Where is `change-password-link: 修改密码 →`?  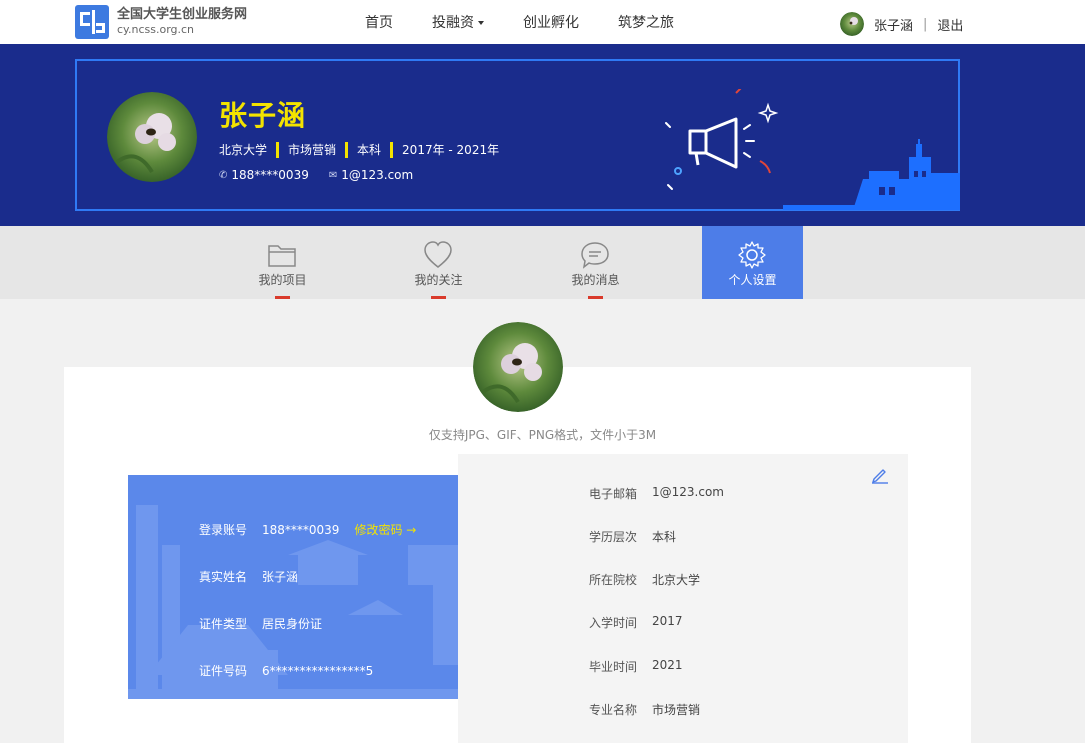
change-password-link: 修改密码 → is located at coordinates (385, 529).